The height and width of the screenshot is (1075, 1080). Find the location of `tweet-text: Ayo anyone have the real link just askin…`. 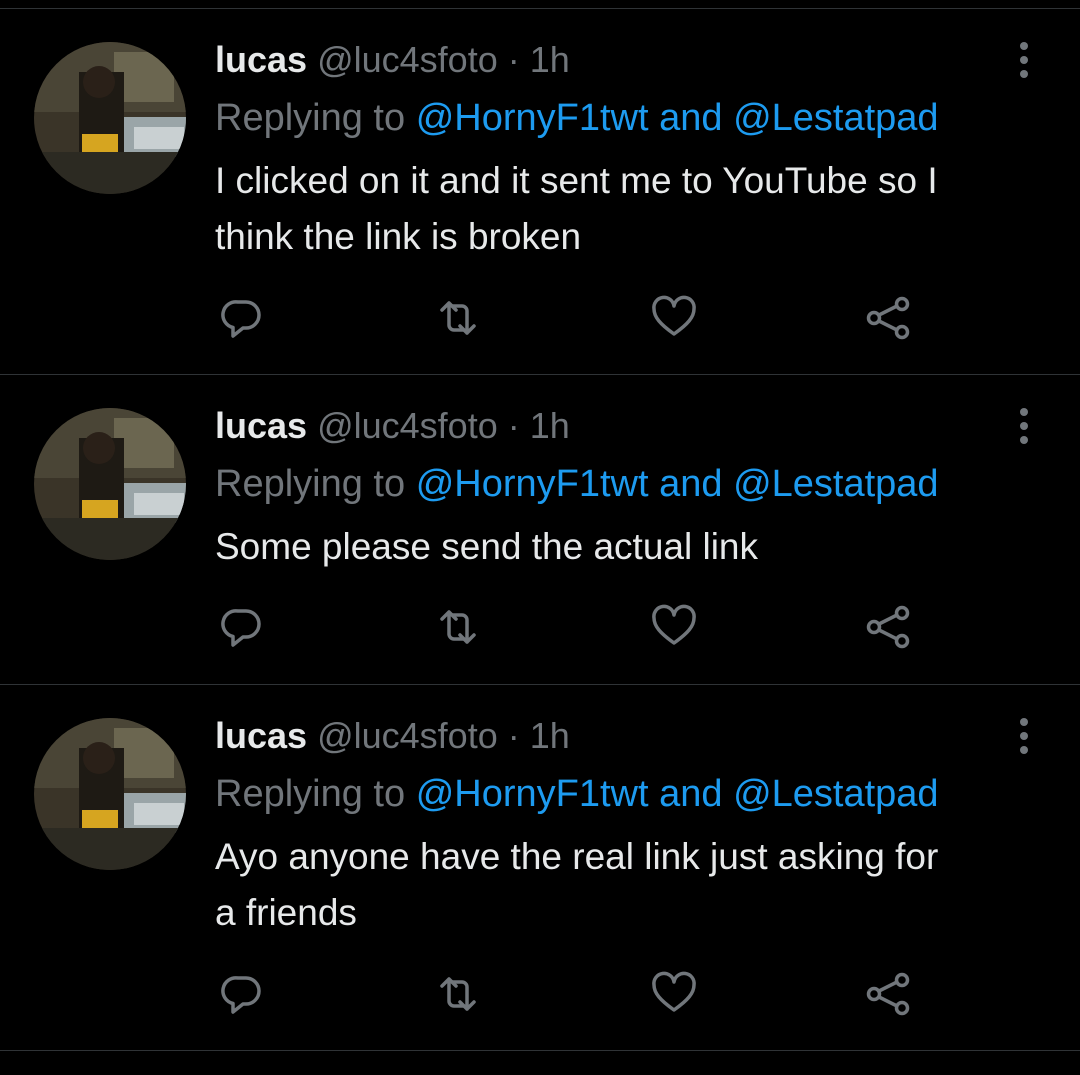

tweet-text: Ayo anyone have the real link just askin… is located at coordinates (640, 885).